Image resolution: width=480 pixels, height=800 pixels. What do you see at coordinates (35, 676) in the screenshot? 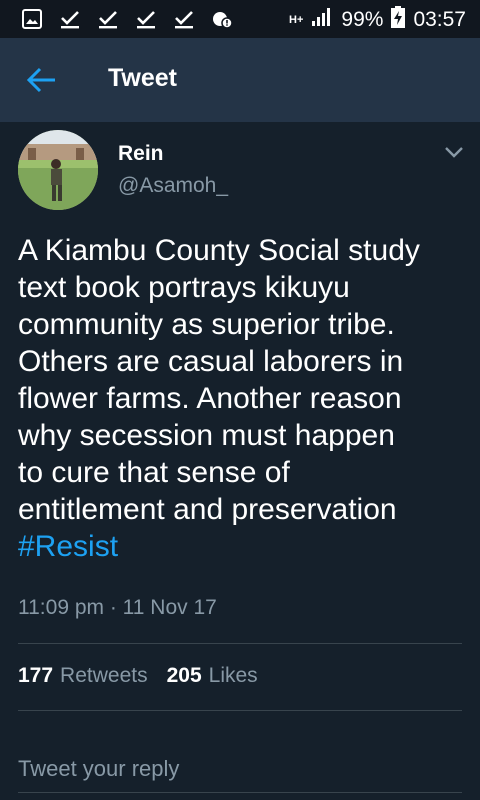
I see `retweets-count: 177` at bounding box center [35, 676].